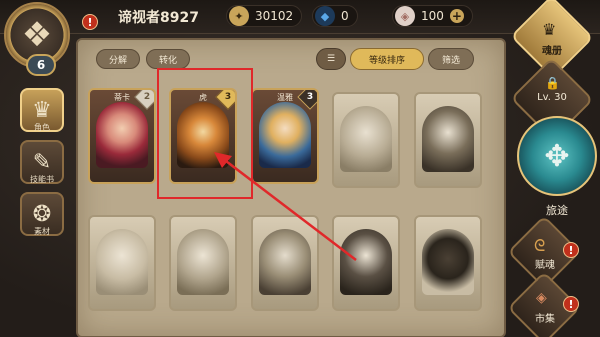  I want to click on compass-icon: ✥, so click(557, 156).